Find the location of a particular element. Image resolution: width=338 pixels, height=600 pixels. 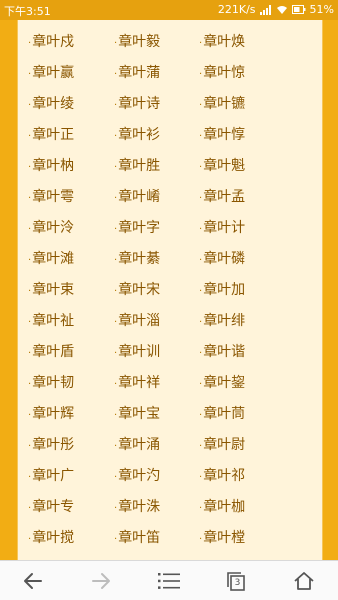

name-item: ·章叶祁 is located at coordinates (222, 477).